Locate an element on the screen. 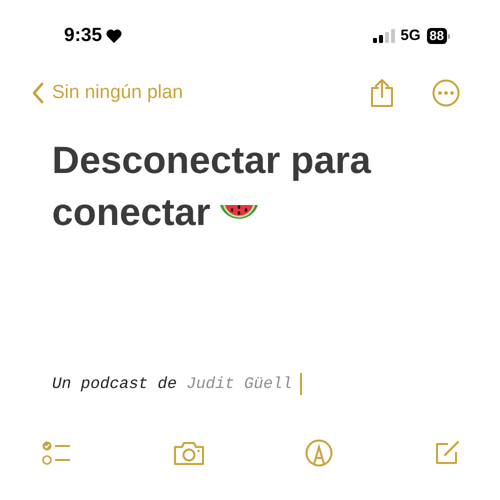 The width and height of the screenshot is (500, 500). back-button: Sin ningún plan is located at coordinates (107, 93).